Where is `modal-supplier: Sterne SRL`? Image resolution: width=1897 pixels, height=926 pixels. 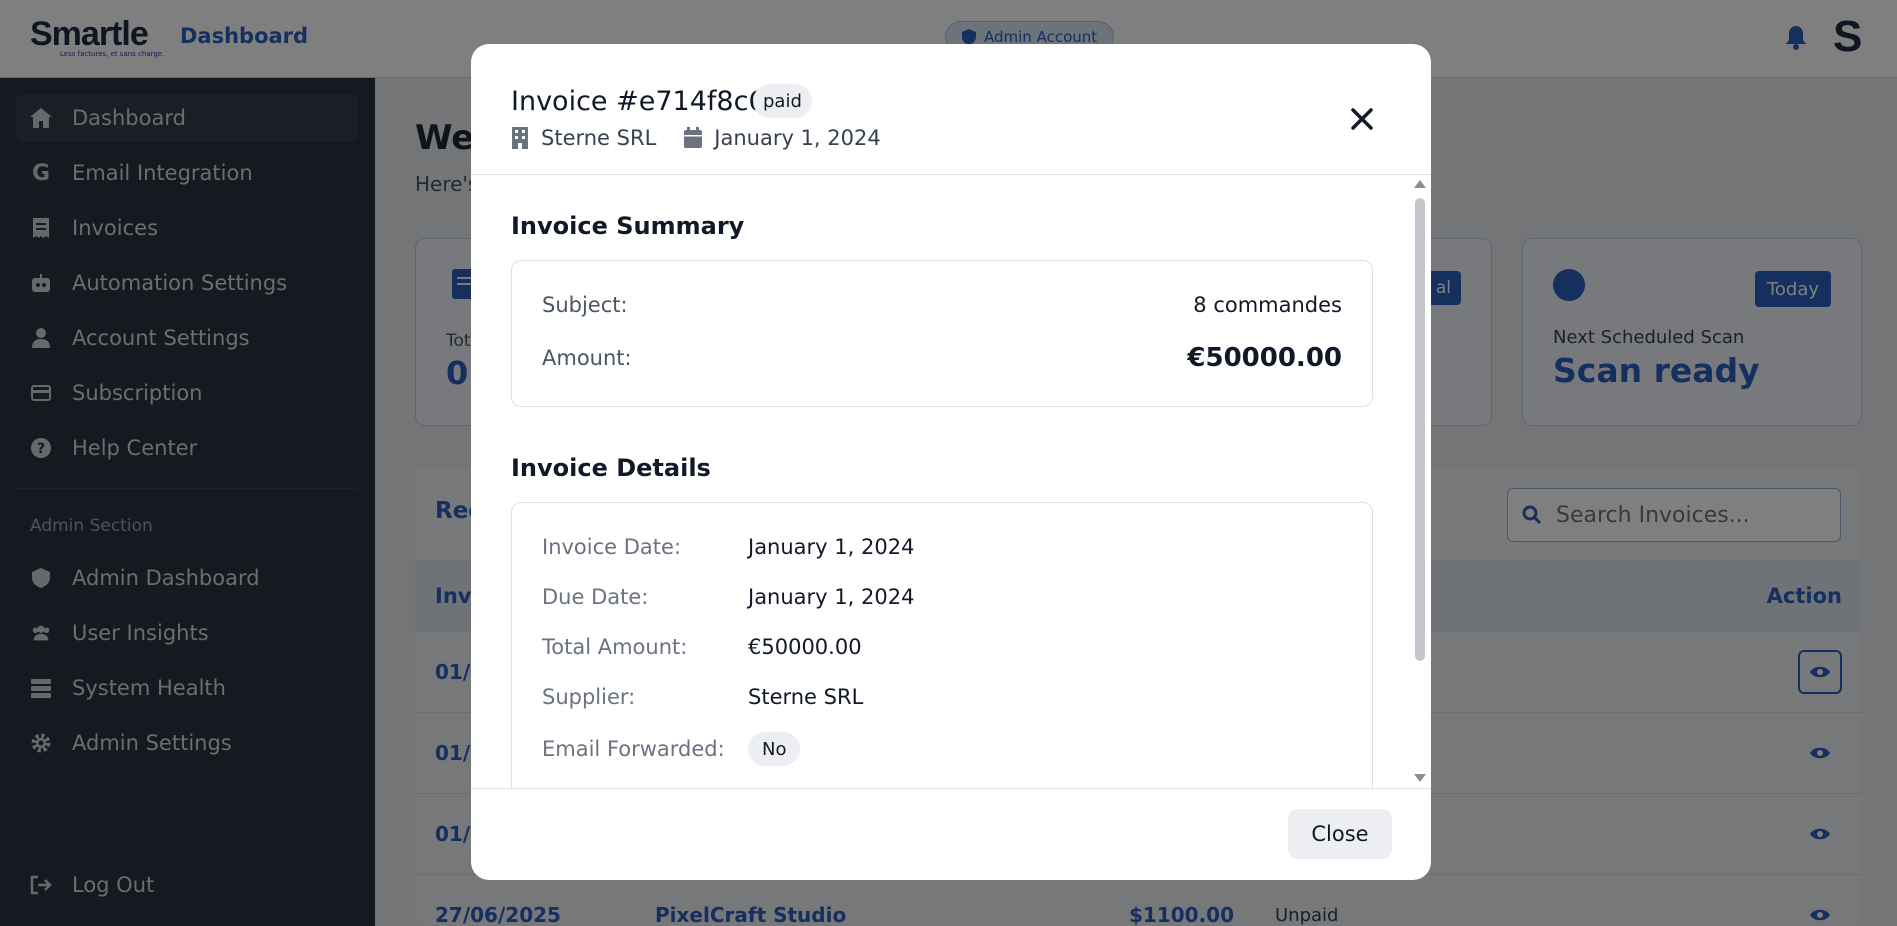
modal-supplier: Sterne SRL is located at coordinates (599, 138).